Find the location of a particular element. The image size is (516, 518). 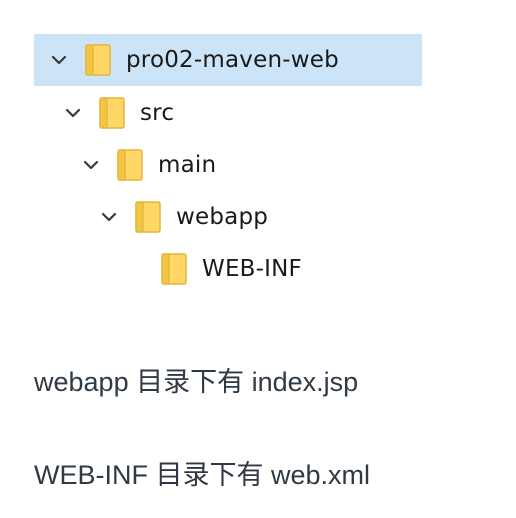

tree-item-label: src is located at coordinates (157, 113).